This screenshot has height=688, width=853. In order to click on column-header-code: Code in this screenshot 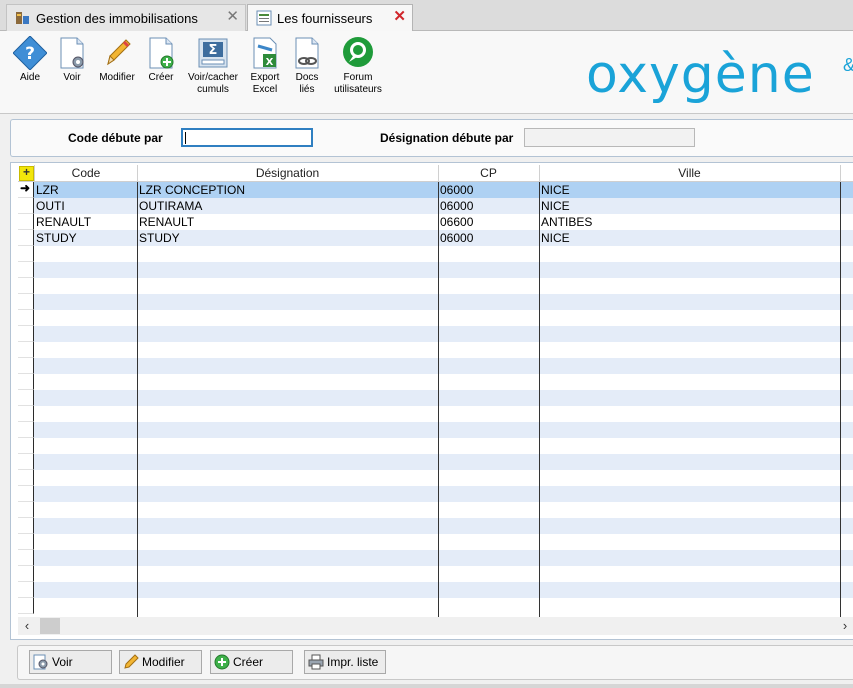, I will do `click(86, 173)`.